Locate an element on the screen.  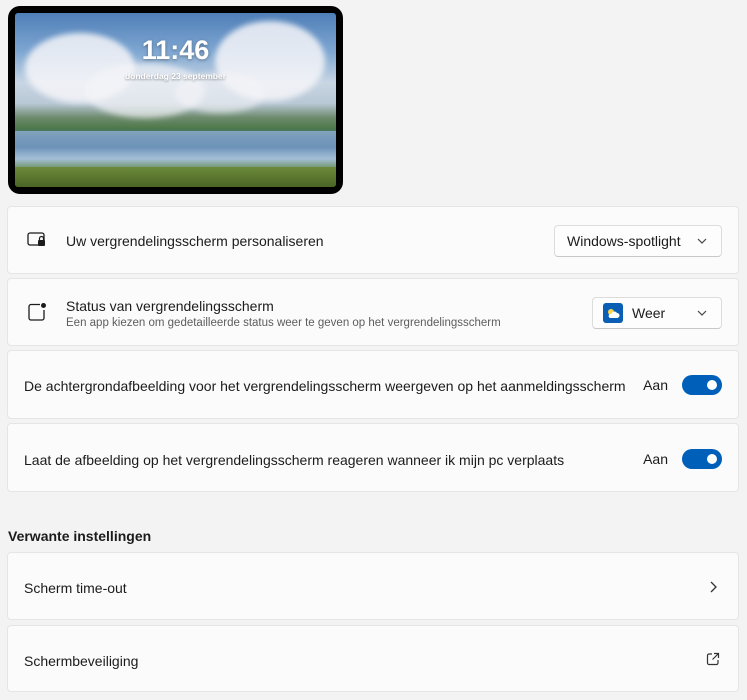
related-item-screensaver: Schermbeveiliging is located at coordinates (373, 658).